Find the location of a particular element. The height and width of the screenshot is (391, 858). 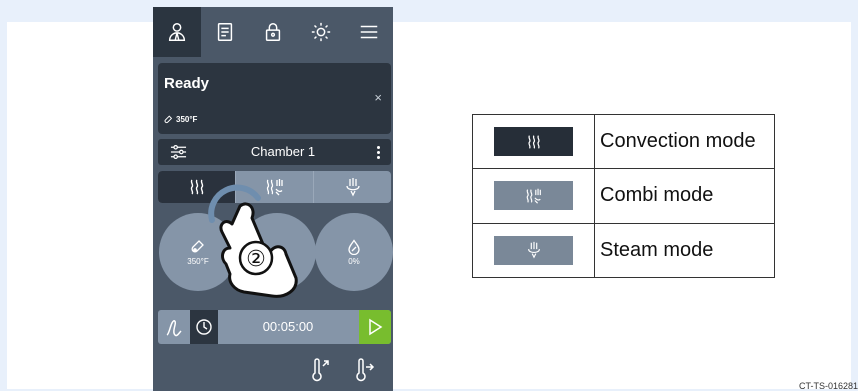

convection-icon is located at coordinates (533, 141).